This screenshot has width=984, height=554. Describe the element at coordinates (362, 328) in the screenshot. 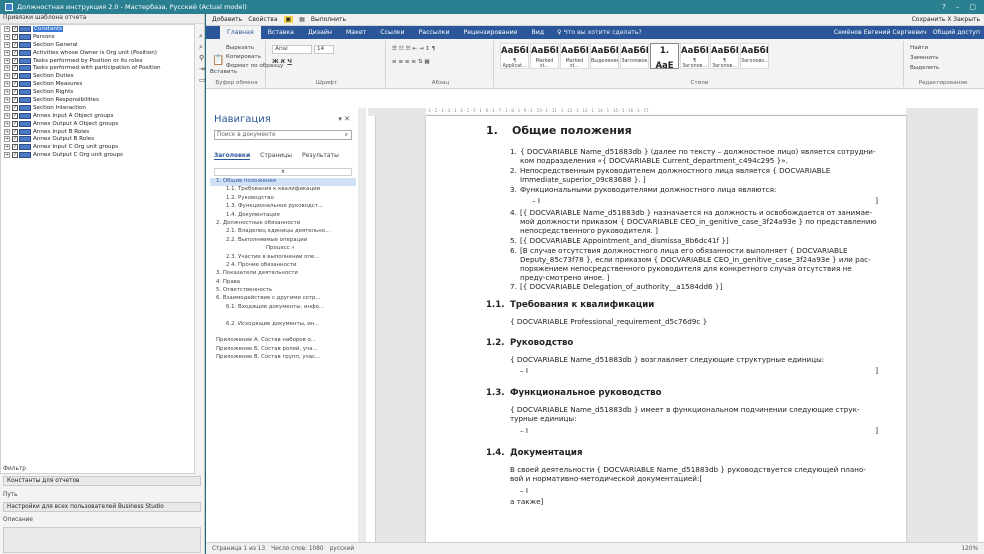

I see `nav-splitter` at that location.